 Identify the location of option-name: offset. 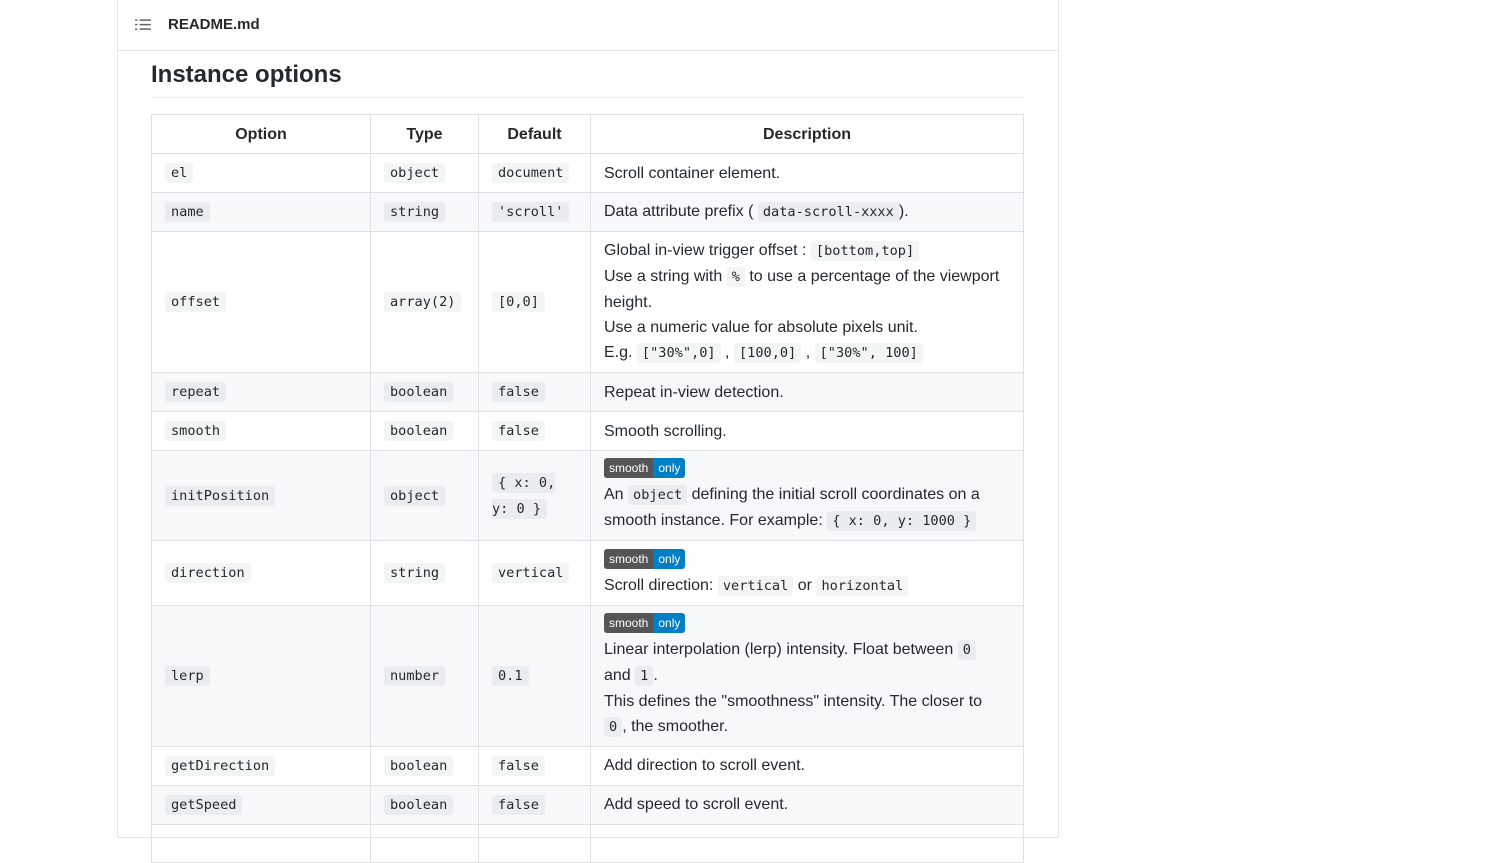
(196, 302).